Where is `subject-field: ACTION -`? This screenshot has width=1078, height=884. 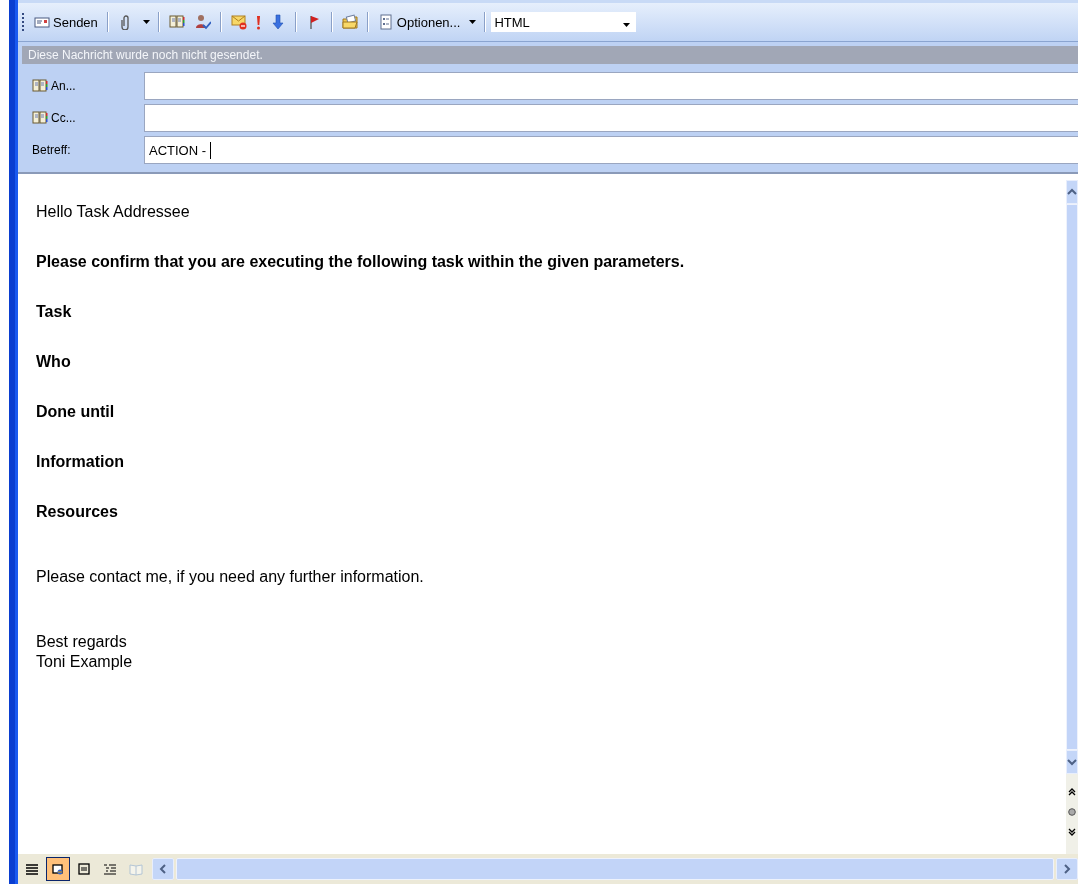
subject-field: ACTION - is located at coordinates (611, 150).